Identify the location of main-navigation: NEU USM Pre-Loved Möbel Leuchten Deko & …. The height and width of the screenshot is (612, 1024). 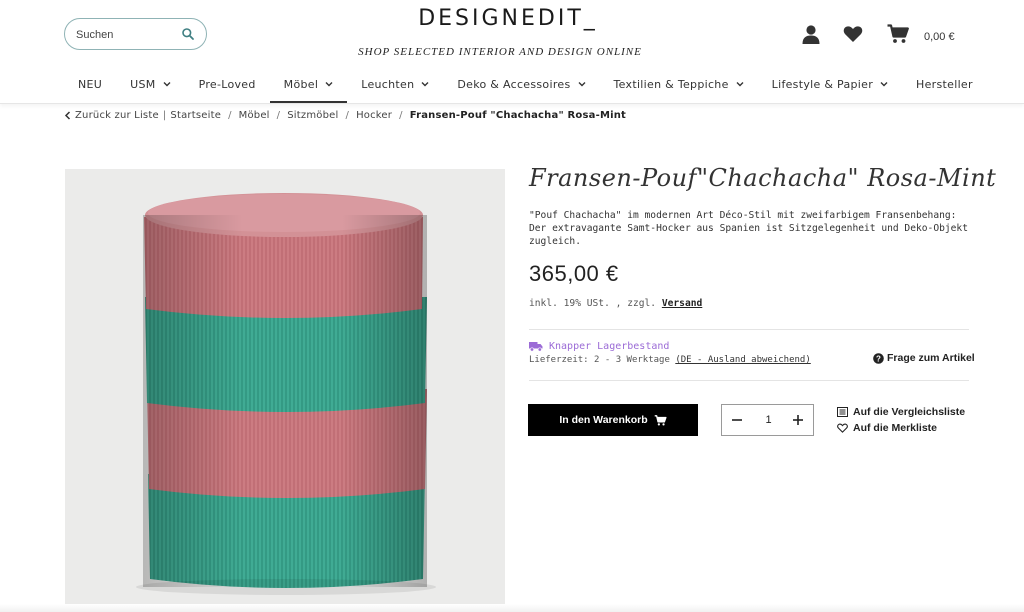
(525, 85).